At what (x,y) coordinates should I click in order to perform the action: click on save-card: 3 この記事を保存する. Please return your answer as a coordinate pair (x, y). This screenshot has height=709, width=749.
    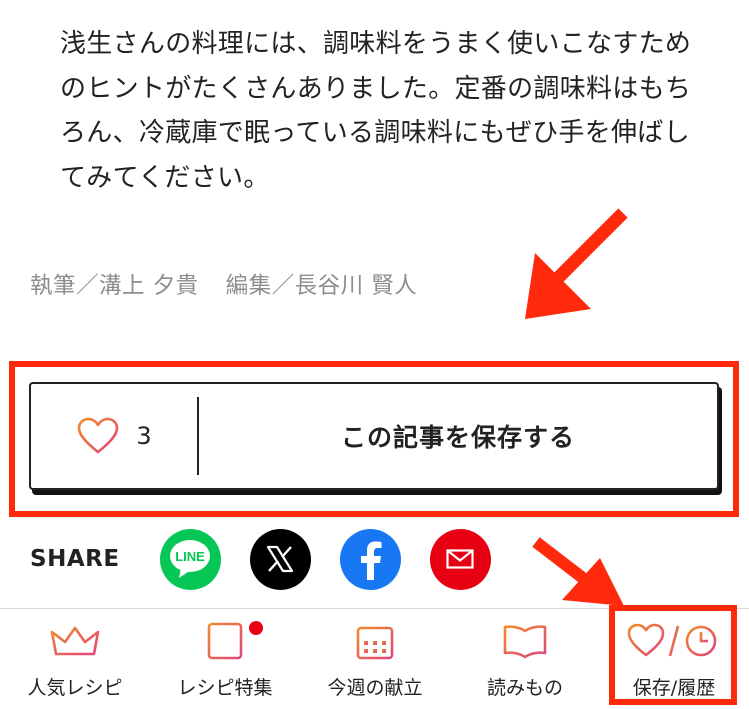
    Looking at the image, I should click on (374, 436).